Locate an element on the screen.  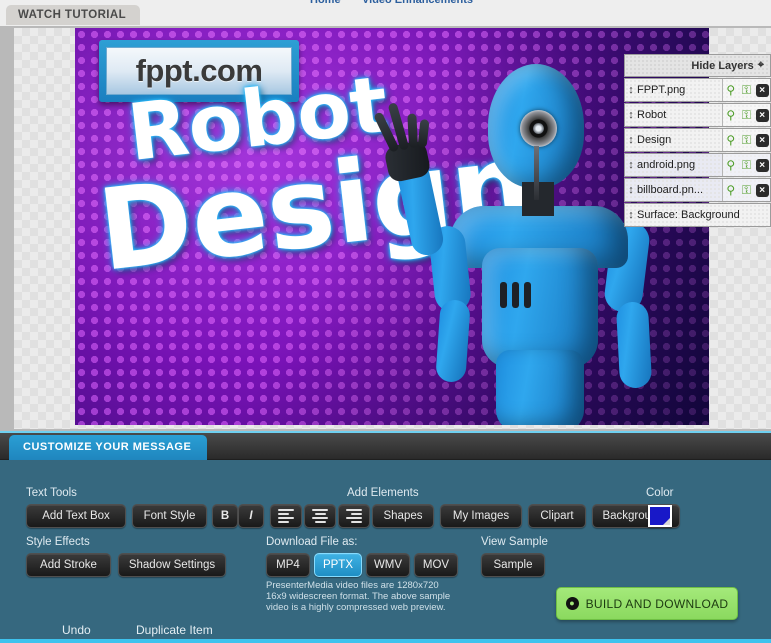
format-pptx-button: PPTX is located at coordinates (338, 565).